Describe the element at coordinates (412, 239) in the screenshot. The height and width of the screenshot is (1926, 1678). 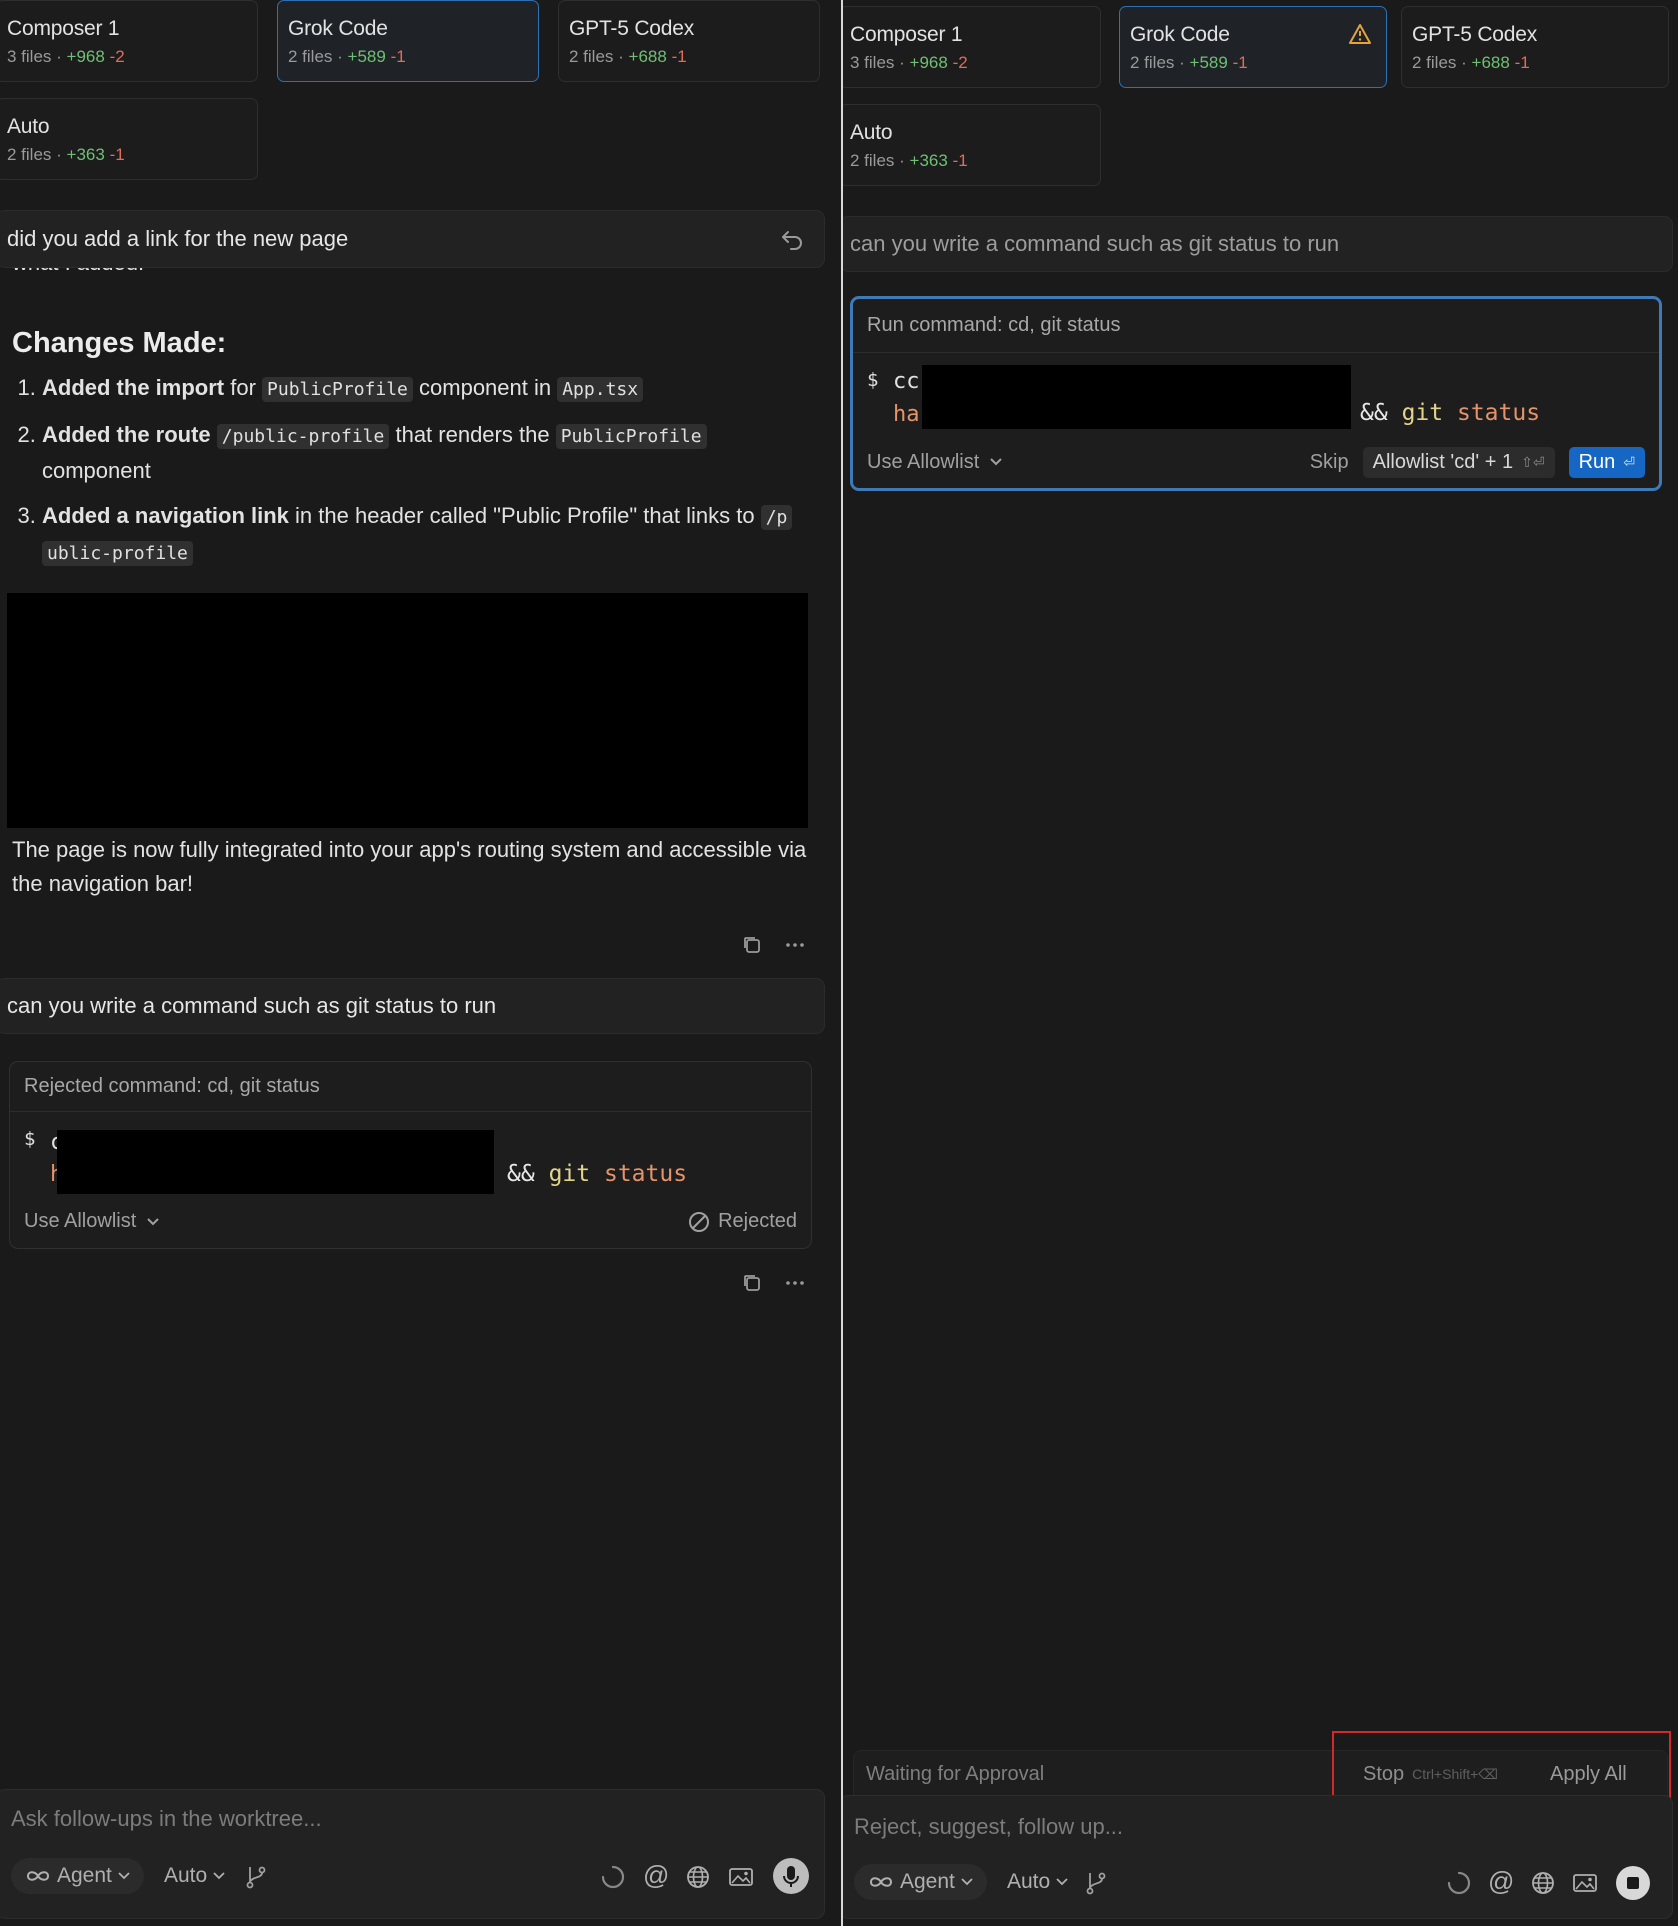
I see `user-message-link: did you add a link for the new page` at that location.